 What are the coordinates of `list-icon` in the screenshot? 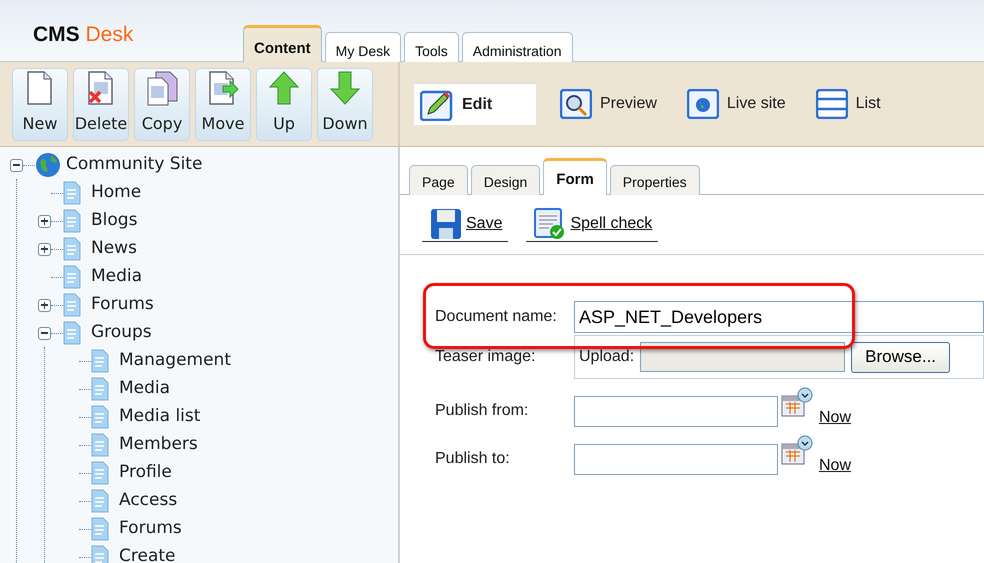 It's located at (832, 104).